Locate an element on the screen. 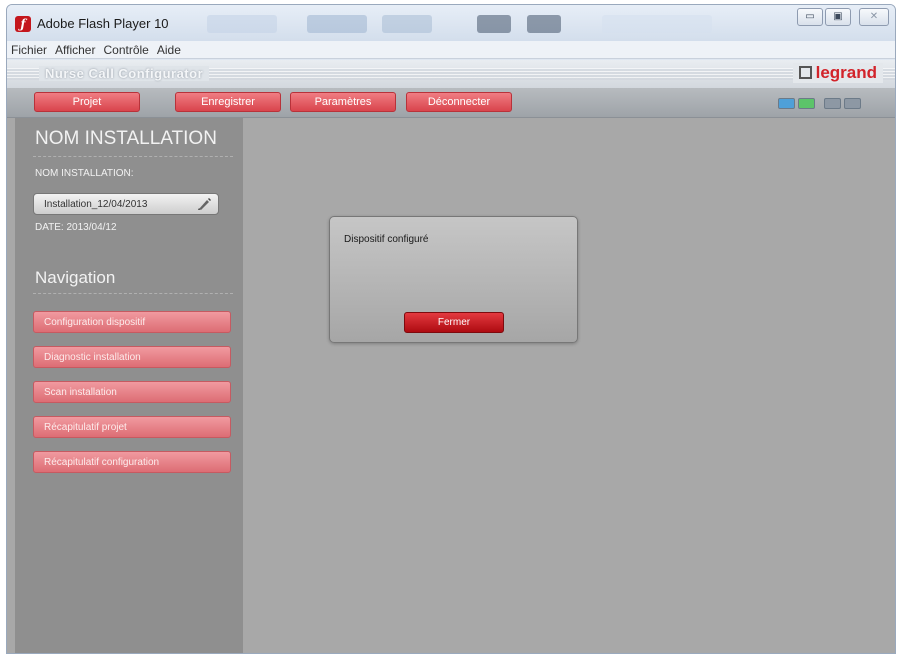 Image resolution: width=899 pixels, height=657 pixels. confirmation-dialog: Dispositif configuré Fermer is located at coordinates (453, 279).